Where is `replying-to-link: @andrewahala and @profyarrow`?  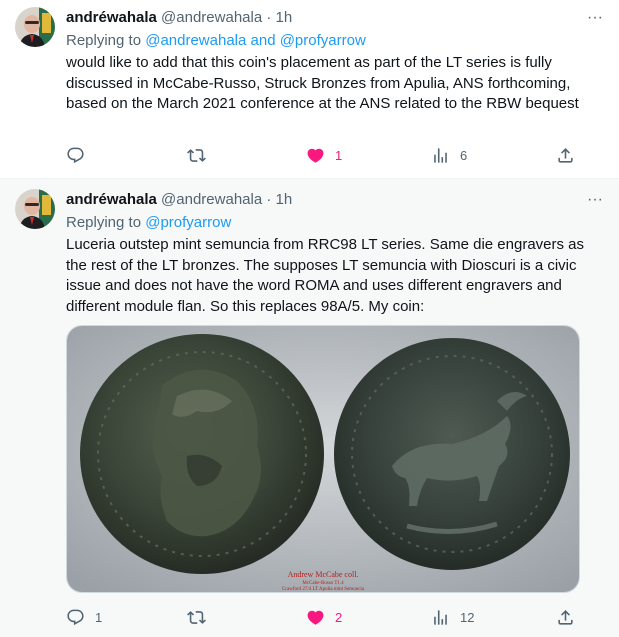 replying-to-link: @andrewahala and @profyarrow is located at coordinates (255, 40).